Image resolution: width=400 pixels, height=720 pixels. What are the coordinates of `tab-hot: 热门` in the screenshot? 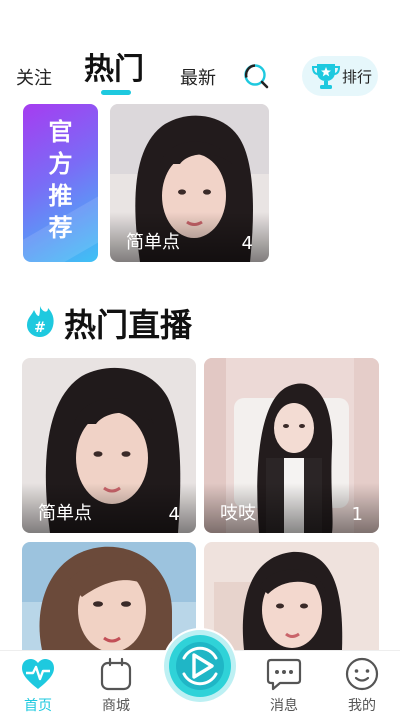 It's located at (114, 66).